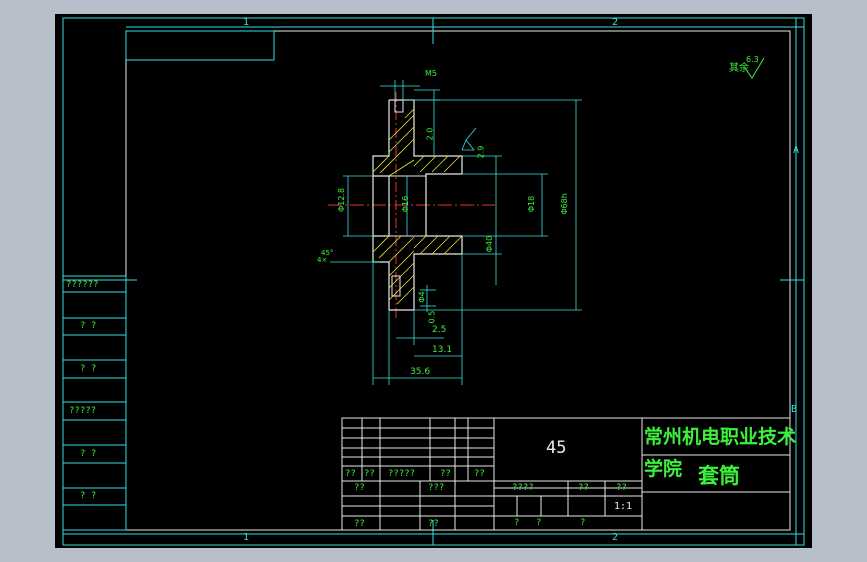  What do you see at coordinates (752, 59) in the screenshot?
I see `roughness-note-value: 6.3` at bounding box center [752, 59].